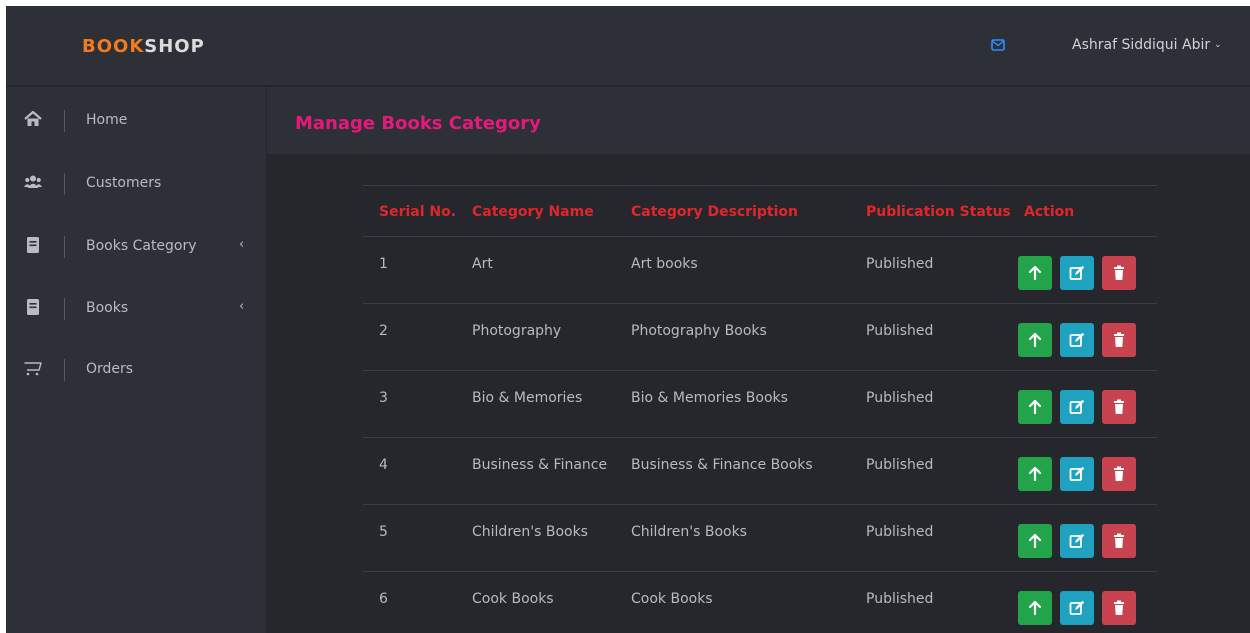  Describe the element at coordinates (709, 398) in the screenshot. I see `cell-category-description: Bio & Memories Books` at that location.